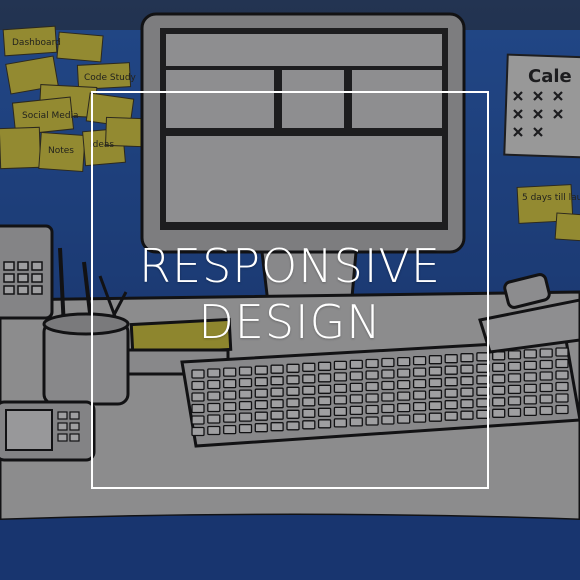  I want to click on hero-title-line-2: DESIGN, so click(290, 322).